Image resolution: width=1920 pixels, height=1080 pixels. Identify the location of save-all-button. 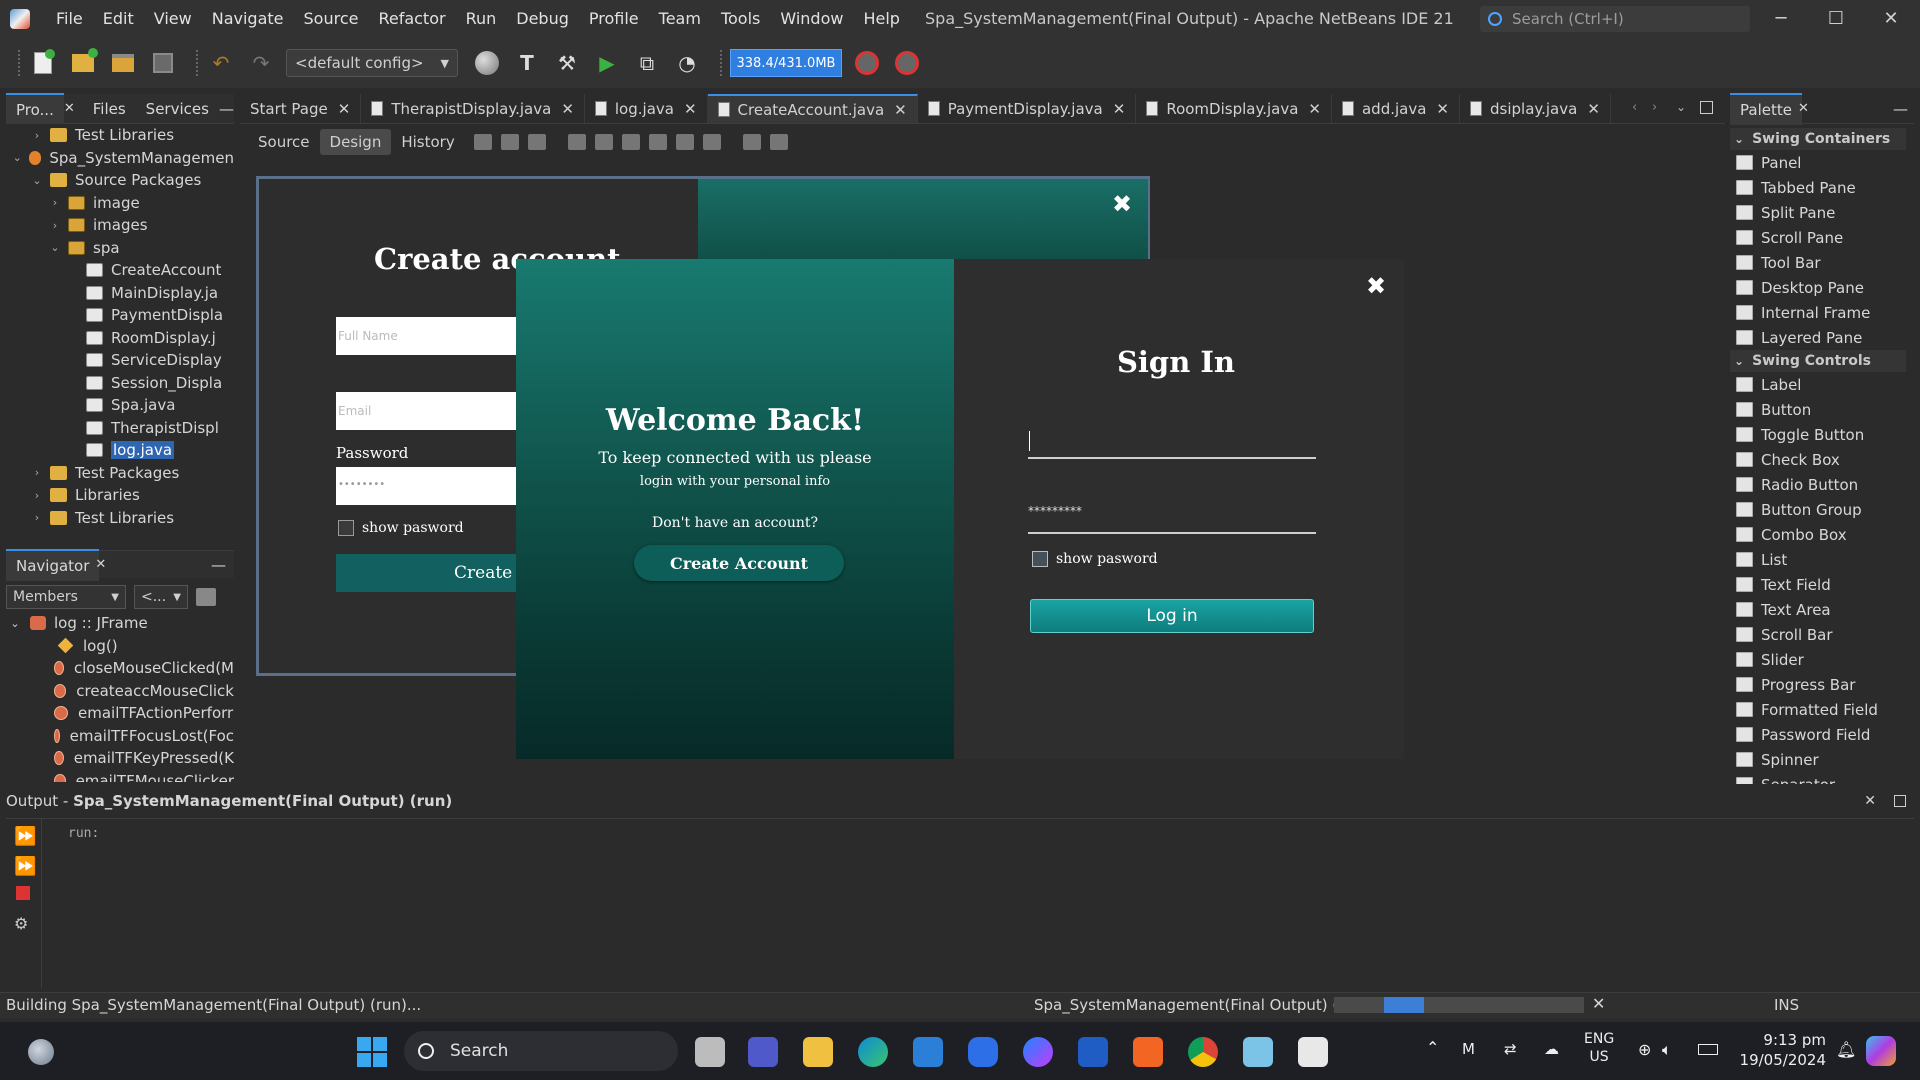
(163, 63).